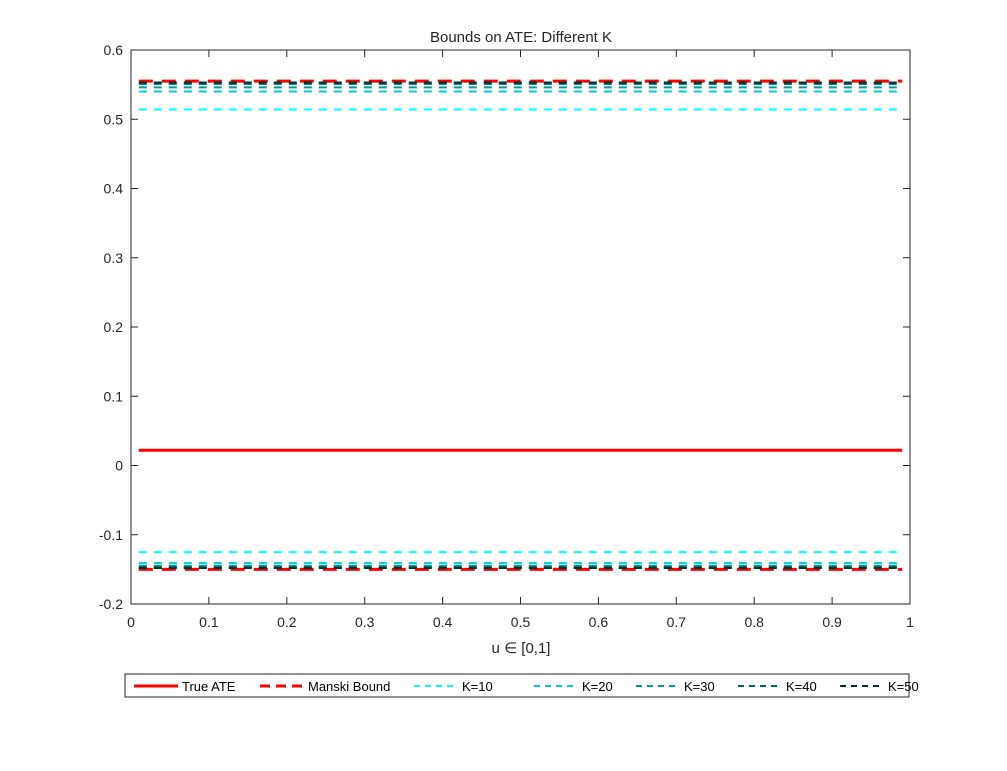  I want to click on x-tick-label: 0.8, so click(754, 622).